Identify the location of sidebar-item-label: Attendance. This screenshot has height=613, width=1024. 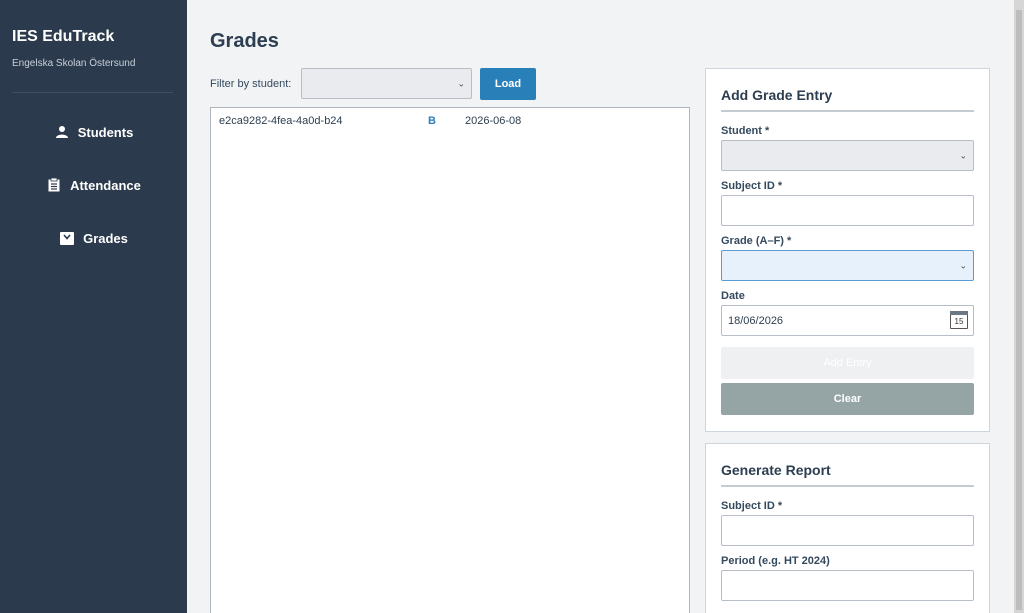
(105, 185).